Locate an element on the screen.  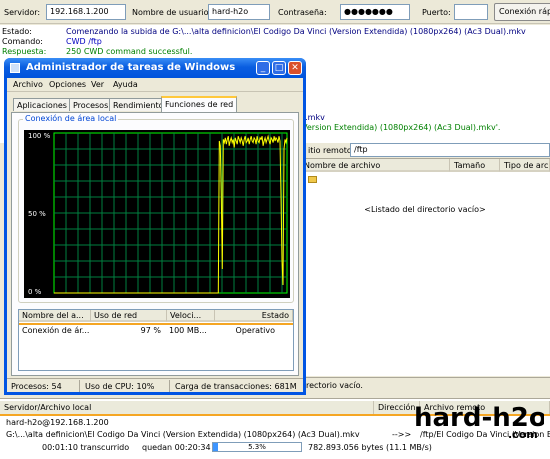
port-input is located at coordinates (471, 12).